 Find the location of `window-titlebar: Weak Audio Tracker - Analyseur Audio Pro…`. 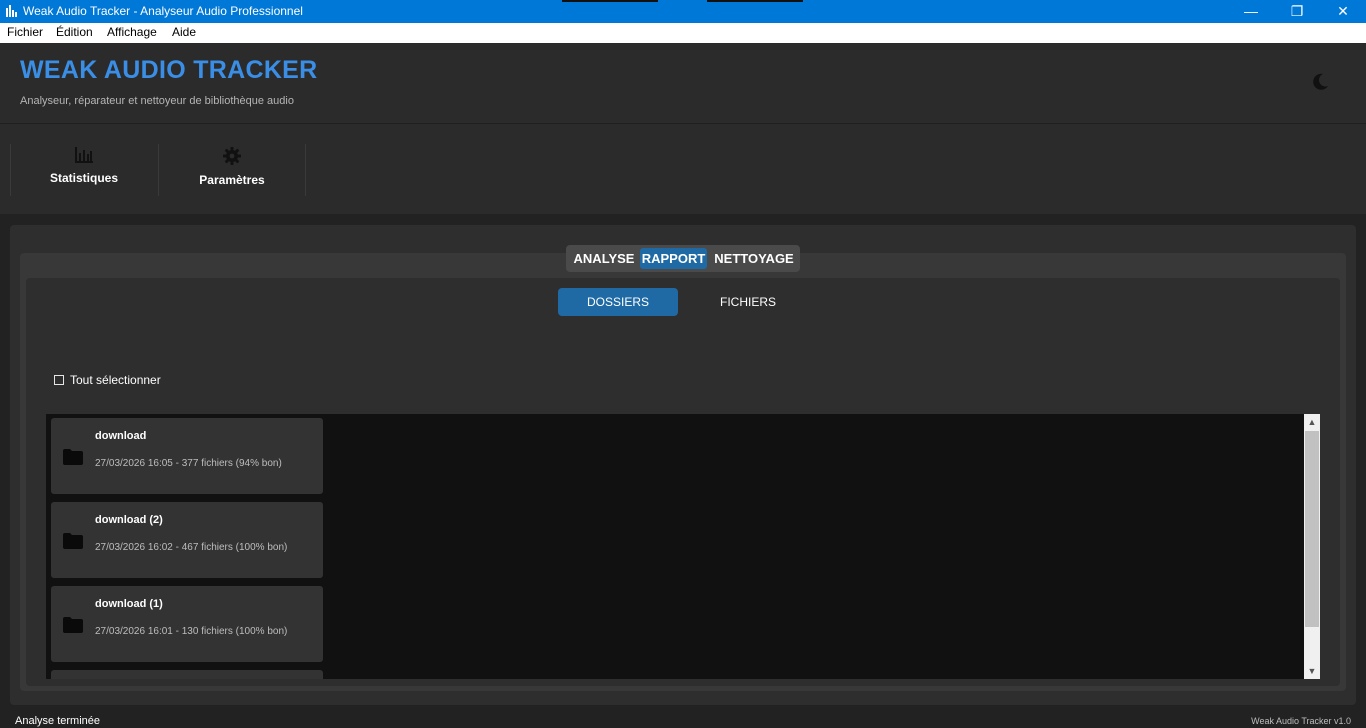

window-titlebar: Weak Audio Tracker - Analyseur Audio Pro… is located at coordinates (683, 11).